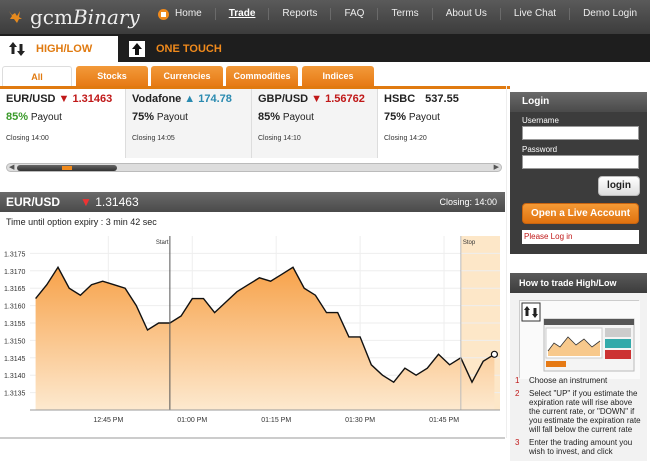  Describe the element at coordinates (15, 17) in the screenshot. I see `bull-logo-icon` at that location.